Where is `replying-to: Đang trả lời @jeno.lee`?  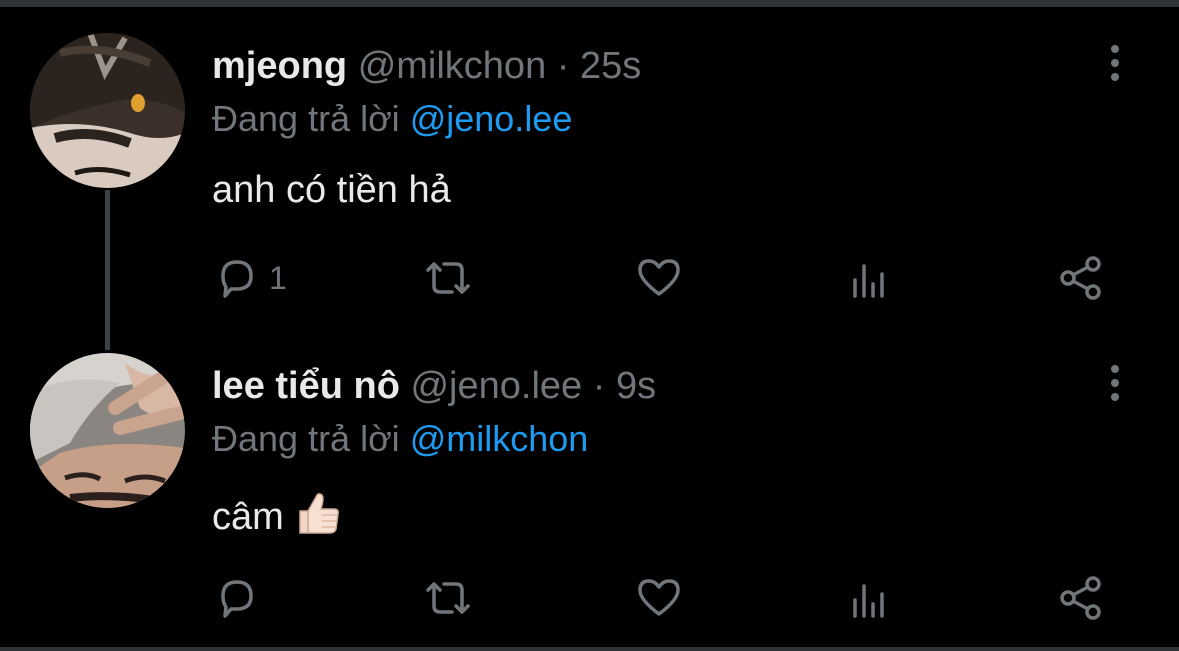
replying-to: Đang trả lời @jeno.lee is located at coordinates (392, 119).